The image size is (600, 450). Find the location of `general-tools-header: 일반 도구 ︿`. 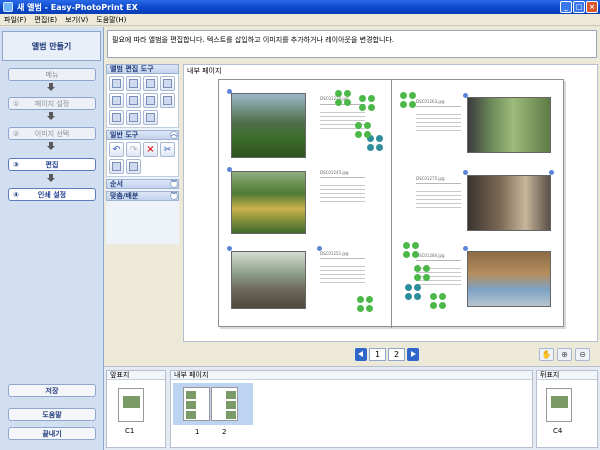

general-tools-header: 일반 도구 ︿ is located at coordinates (142, 135).